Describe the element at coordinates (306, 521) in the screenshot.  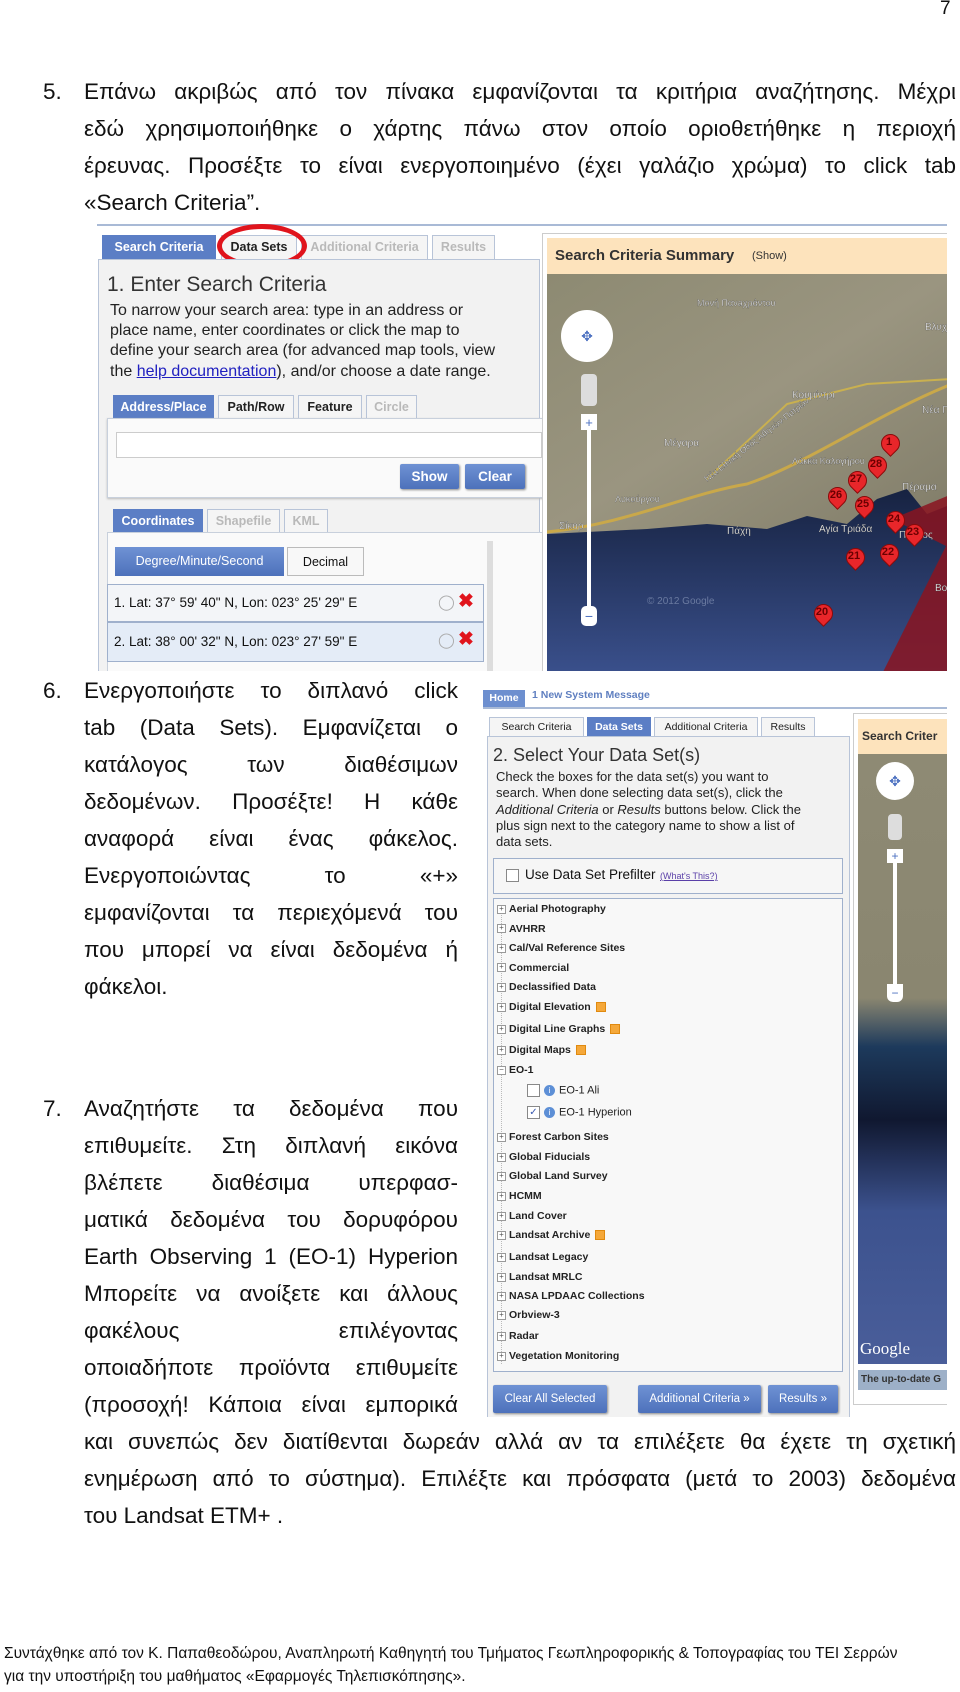
I see `tab-kml: KML` at that location.